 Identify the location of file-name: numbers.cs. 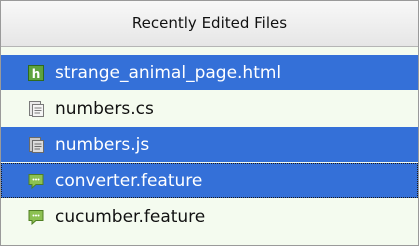
(104, 108).